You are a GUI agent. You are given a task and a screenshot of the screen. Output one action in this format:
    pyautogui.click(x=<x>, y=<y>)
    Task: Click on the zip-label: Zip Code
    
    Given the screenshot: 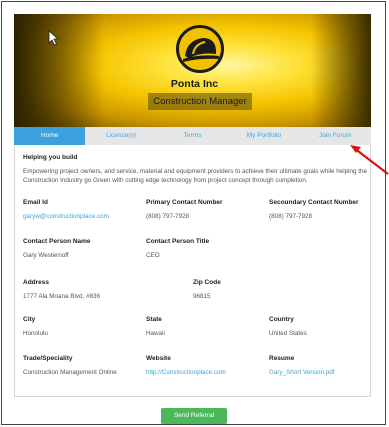 What is the action you would take?
    pyautogui.click(x=207, y=282)
    